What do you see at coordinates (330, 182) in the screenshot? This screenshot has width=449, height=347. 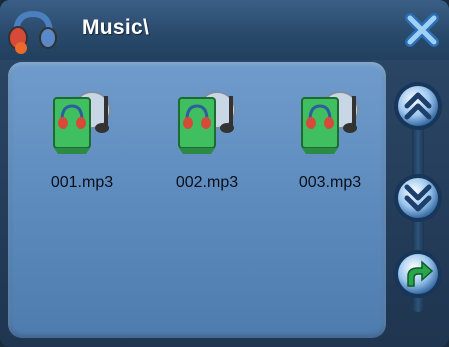 I see `file-name: 003.mp3` at bounding box center [330, 182].